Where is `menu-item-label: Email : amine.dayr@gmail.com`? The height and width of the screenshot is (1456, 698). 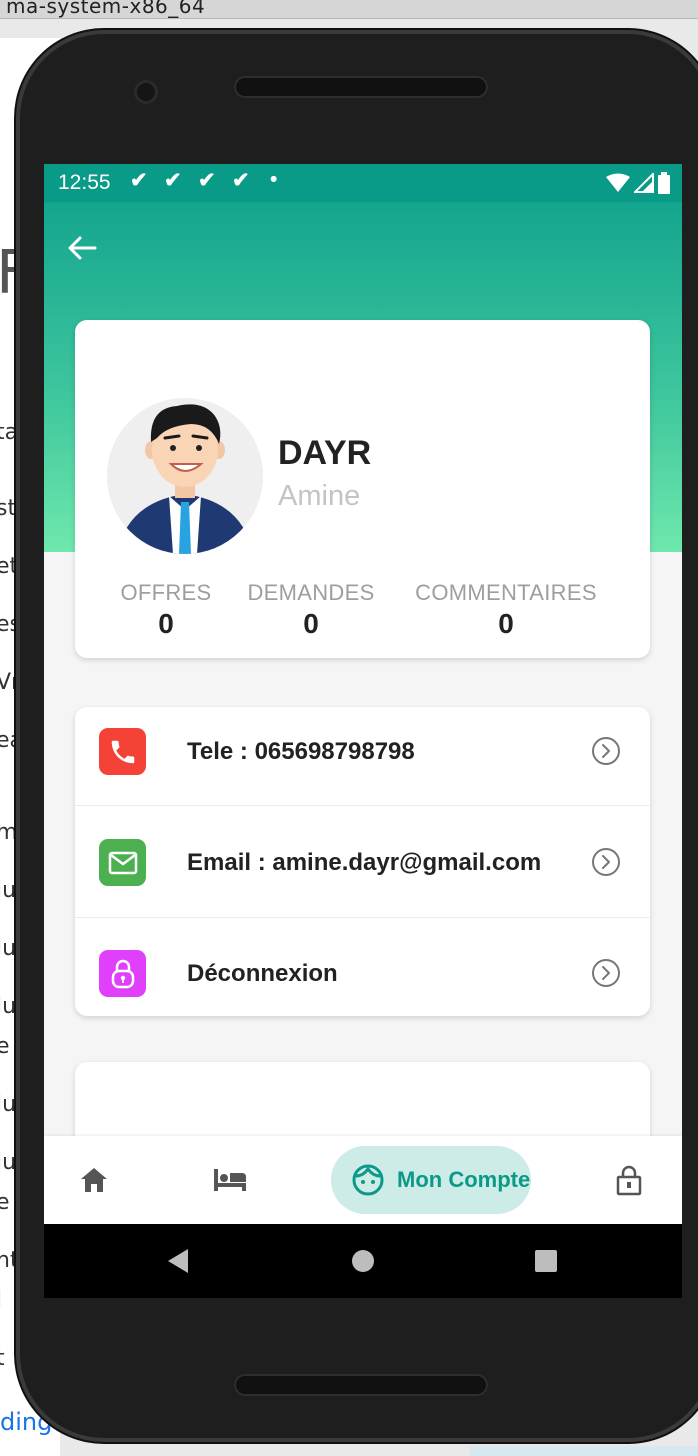 menu-item-label: Email : amine.dayr@gmail.com is located at coordinates (364, 862).